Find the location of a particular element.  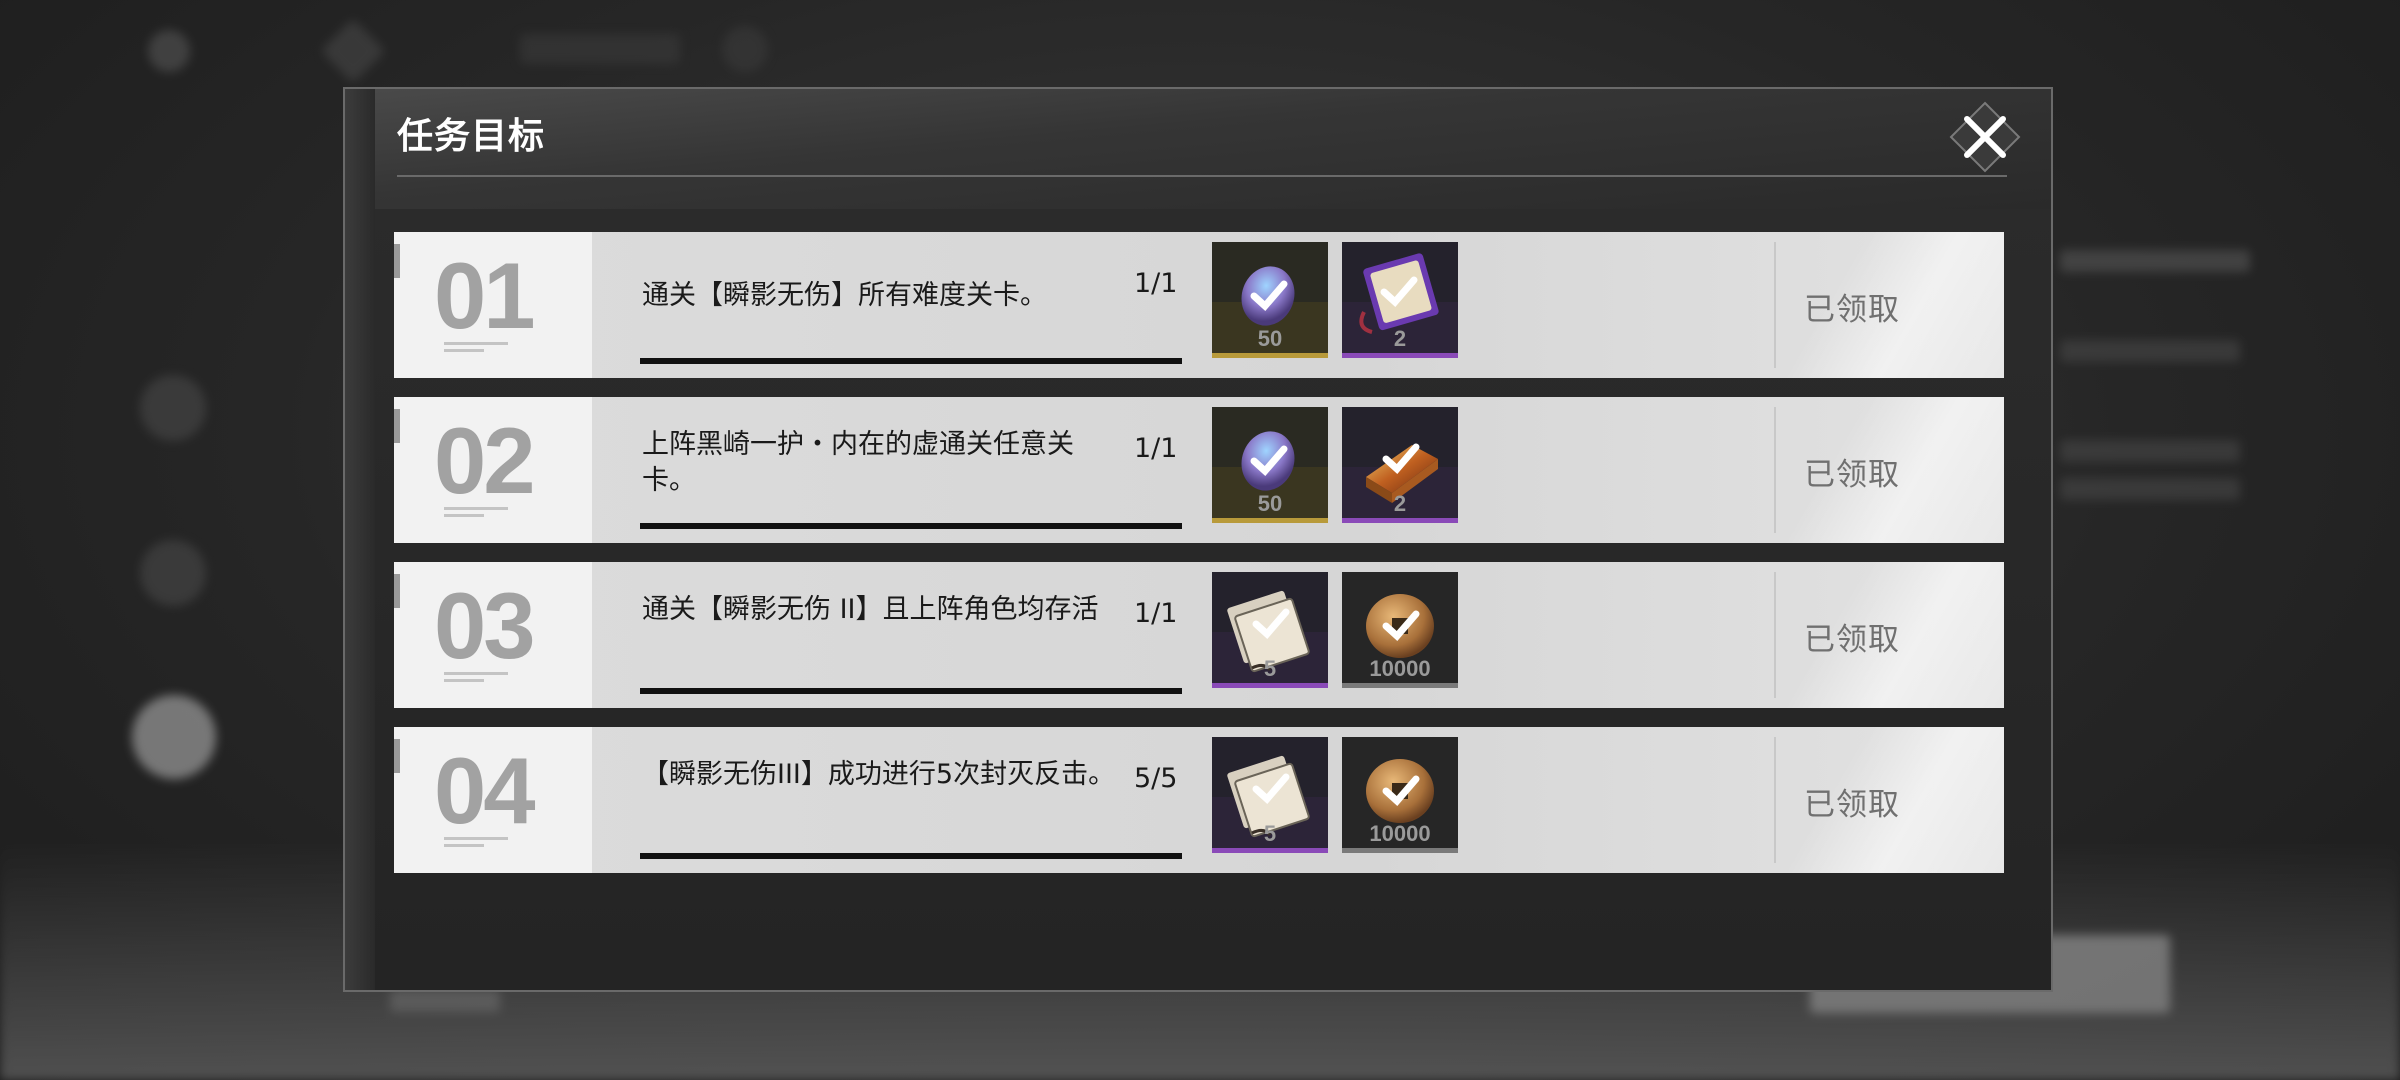

close-button is located at coordinates (1985, 137).